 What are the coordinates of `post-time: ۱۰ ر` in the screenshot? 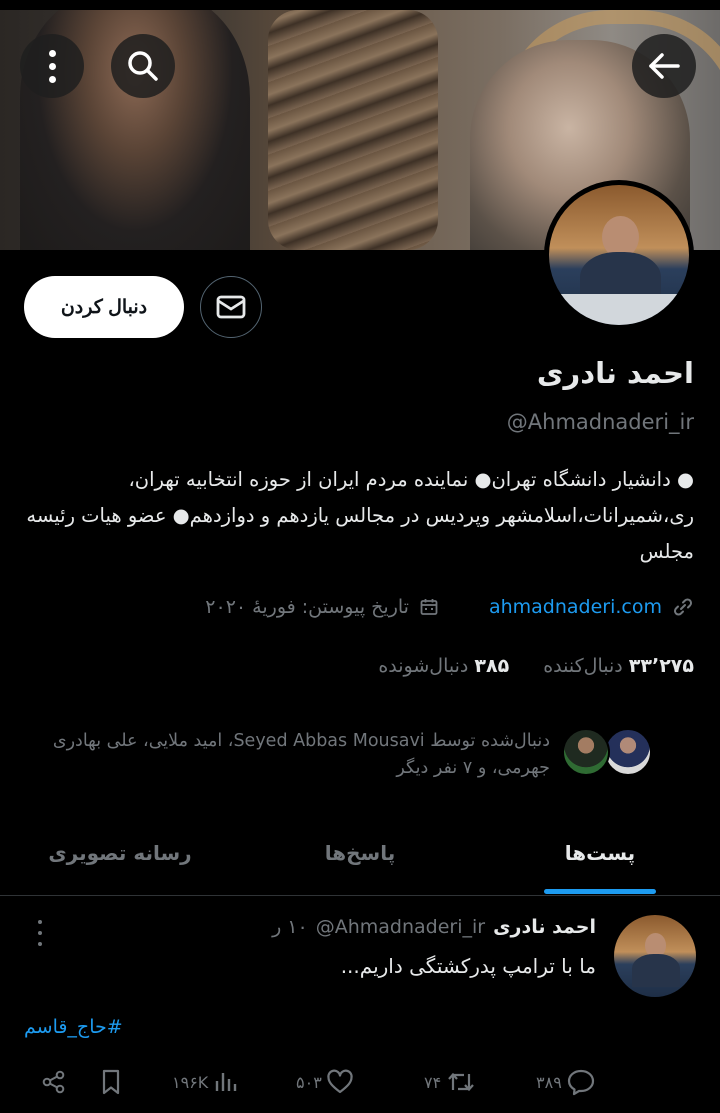 It's located at (290, 927).